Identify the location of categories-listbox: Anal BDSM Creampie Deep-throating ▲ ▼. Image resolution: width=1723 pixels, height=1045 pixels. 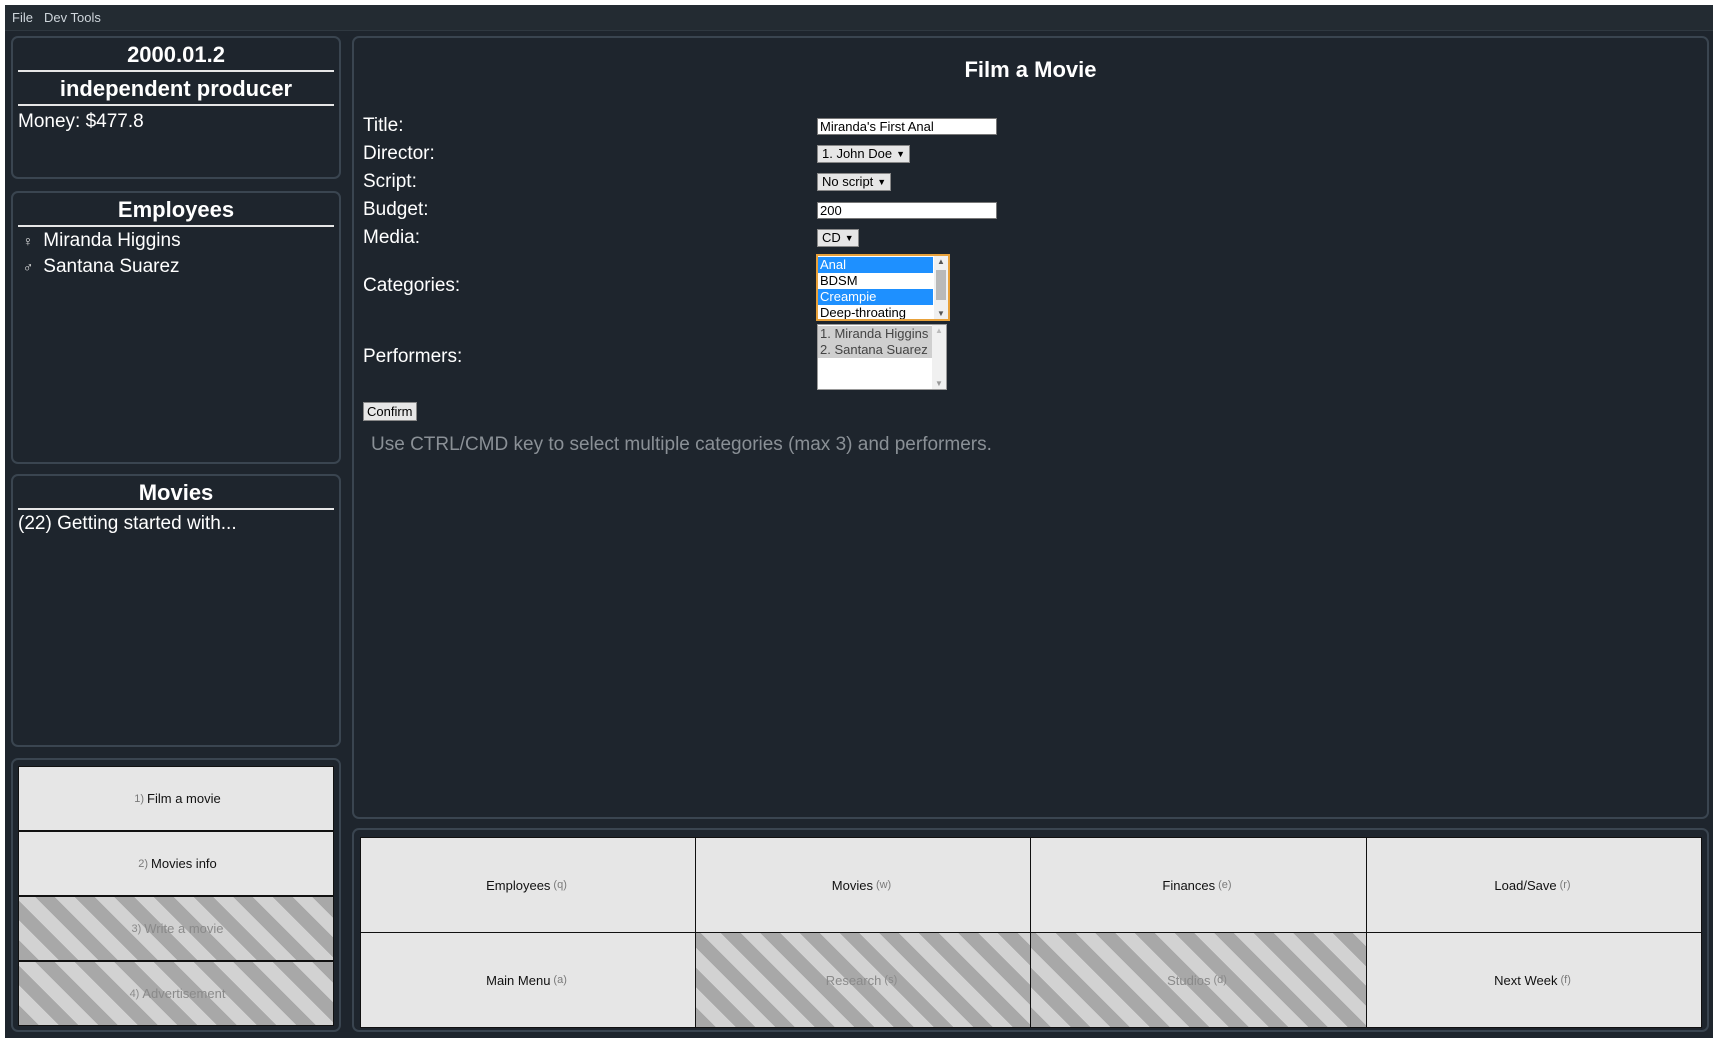
(883, 287).